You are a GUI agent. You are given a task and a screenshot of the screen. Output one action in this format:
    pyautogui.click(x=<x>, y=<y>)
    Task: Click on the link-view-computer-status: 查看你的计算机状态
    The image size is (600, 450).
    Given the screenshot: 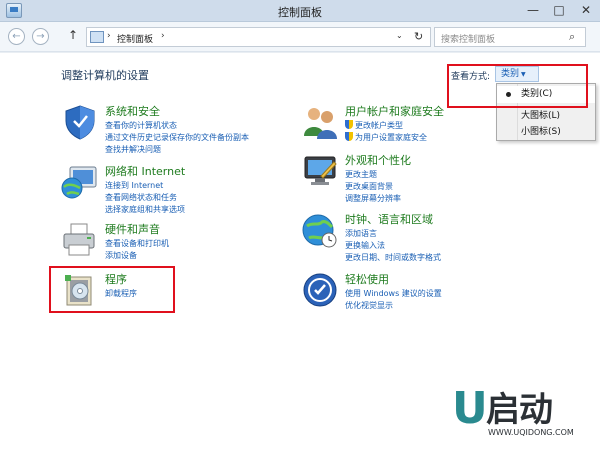 What is the action you would take?
    pyautogui.click(x=141, y=125)
    